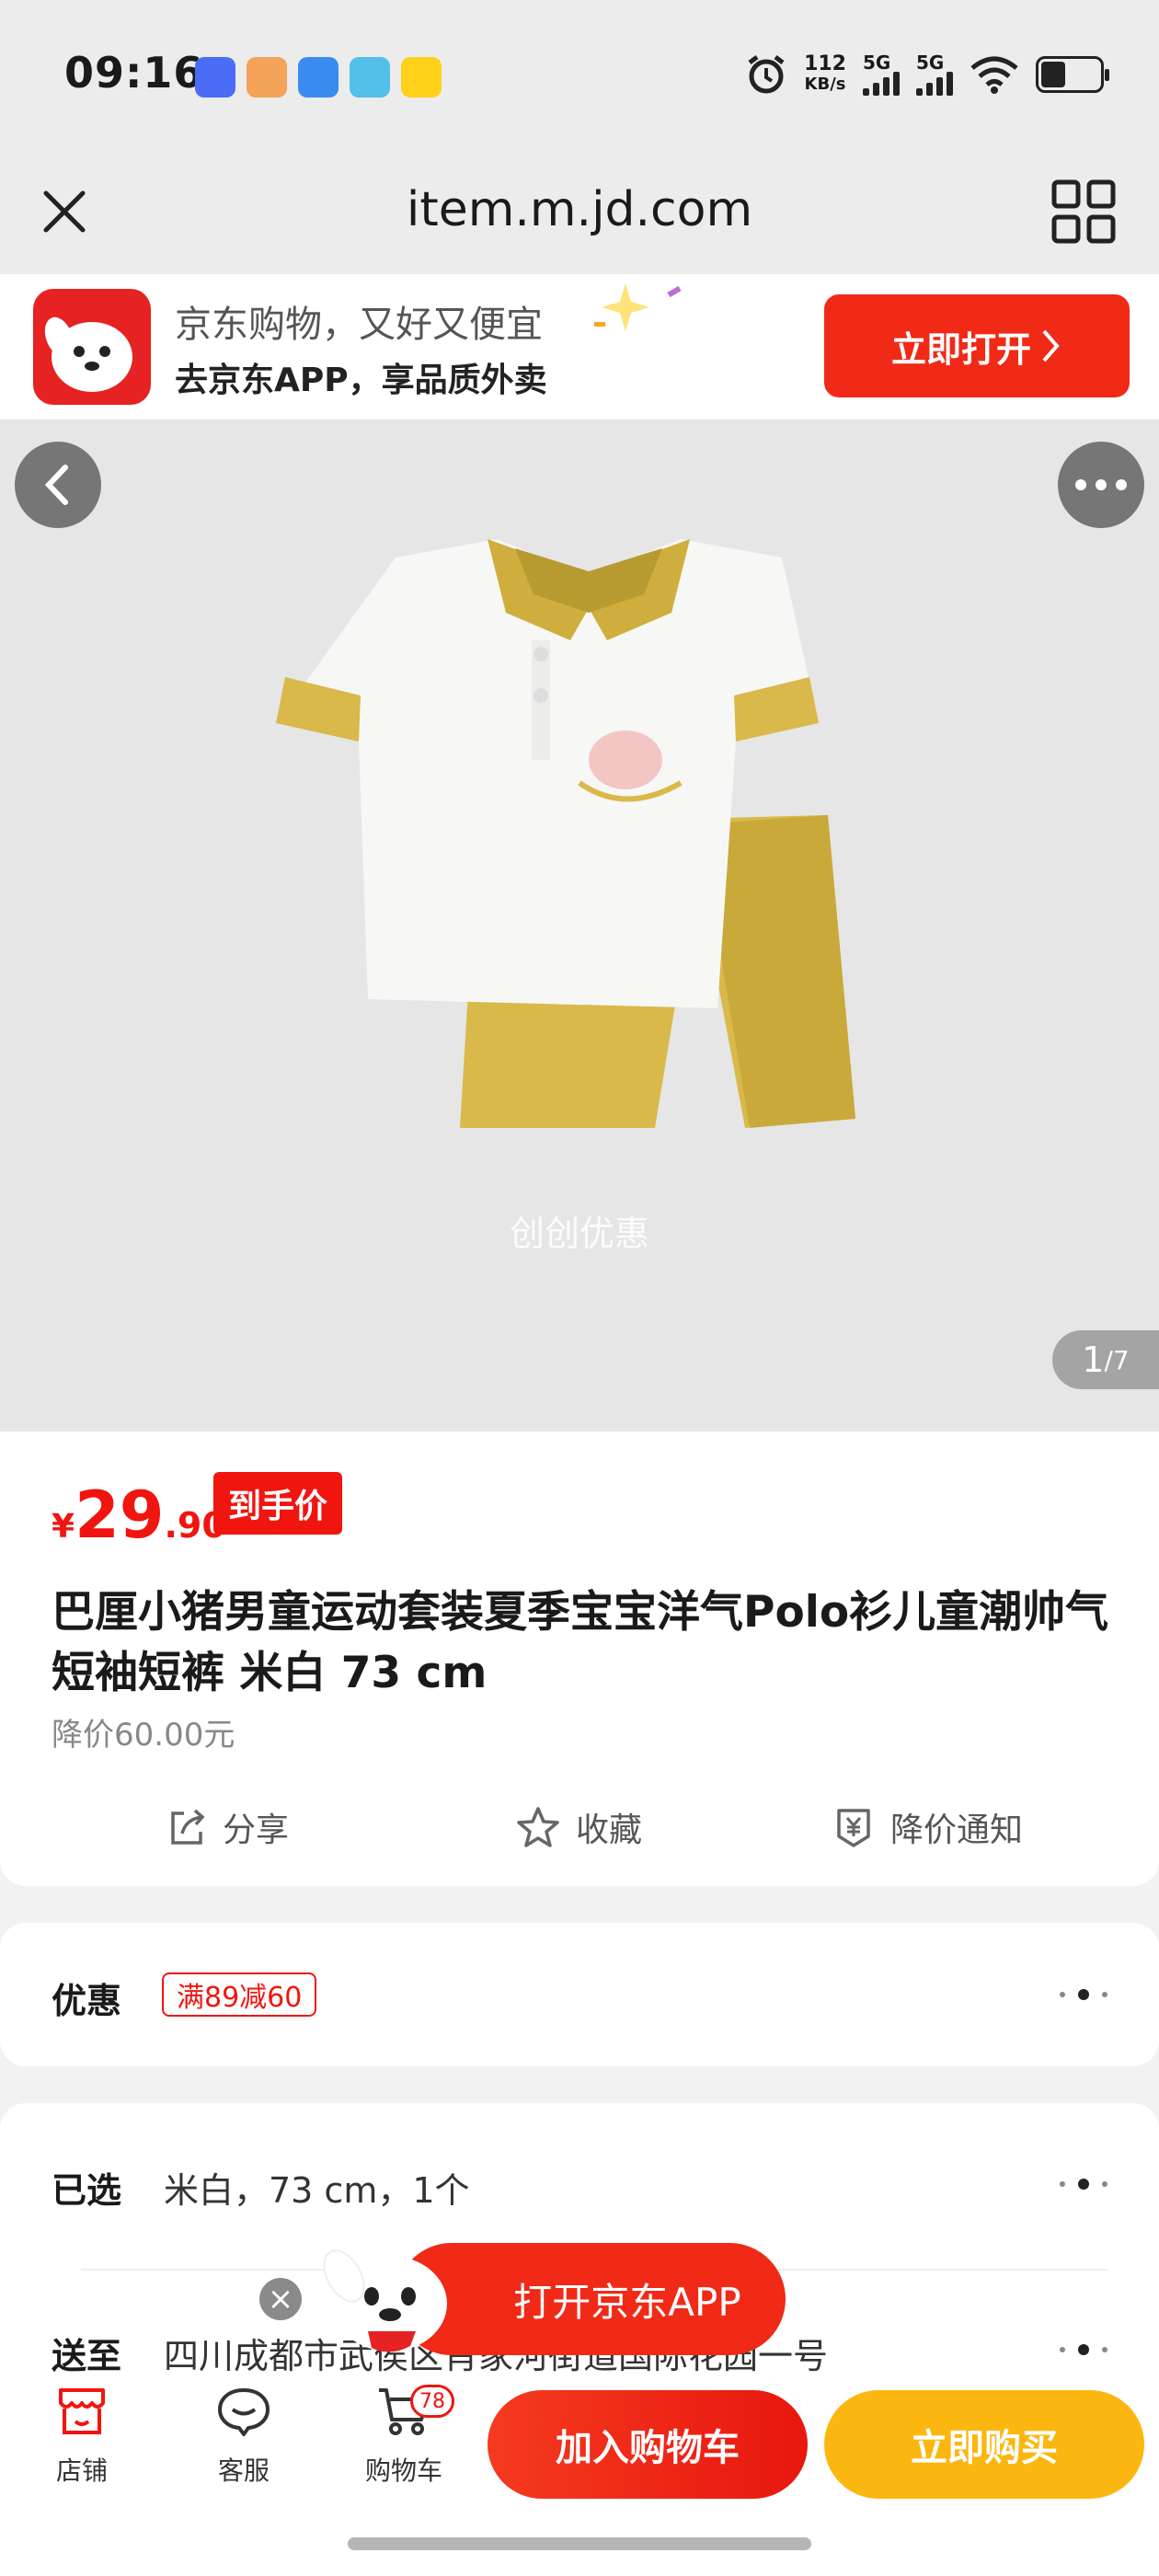  What do you see at coordinates (92, 347) in the screenshot?
I see `jd-logo-icon` at bounding box center [92, 347].